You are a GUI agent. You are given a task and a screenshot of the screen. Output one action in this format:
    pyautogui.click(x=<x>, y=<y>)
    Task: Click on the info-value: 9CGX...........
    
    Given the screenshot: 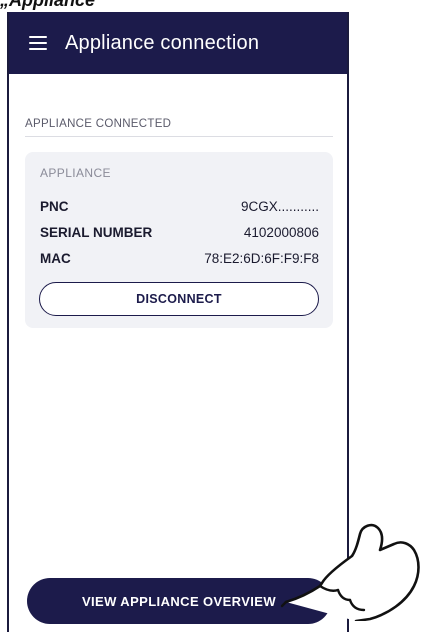 What is the action you would take?
    pyautogui.click(x=279, y=206)
    